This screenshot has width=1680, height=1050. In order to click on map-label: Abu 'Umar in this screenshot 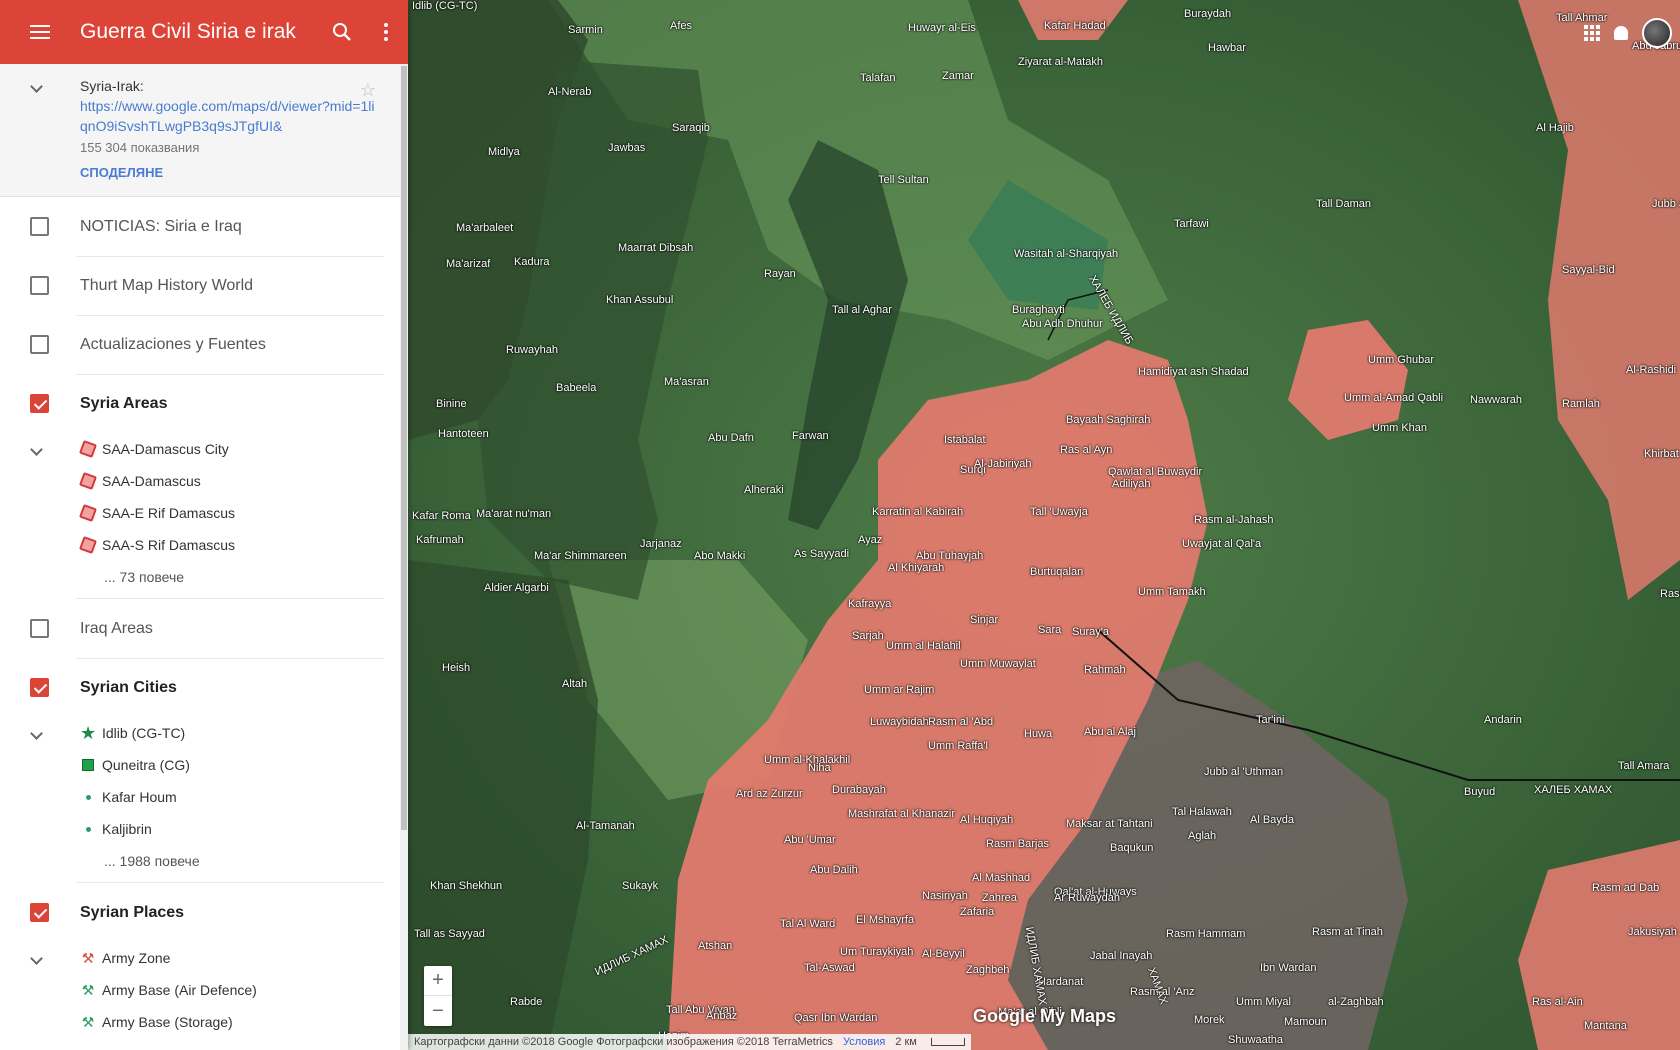, I will do `click(810, 840)`.